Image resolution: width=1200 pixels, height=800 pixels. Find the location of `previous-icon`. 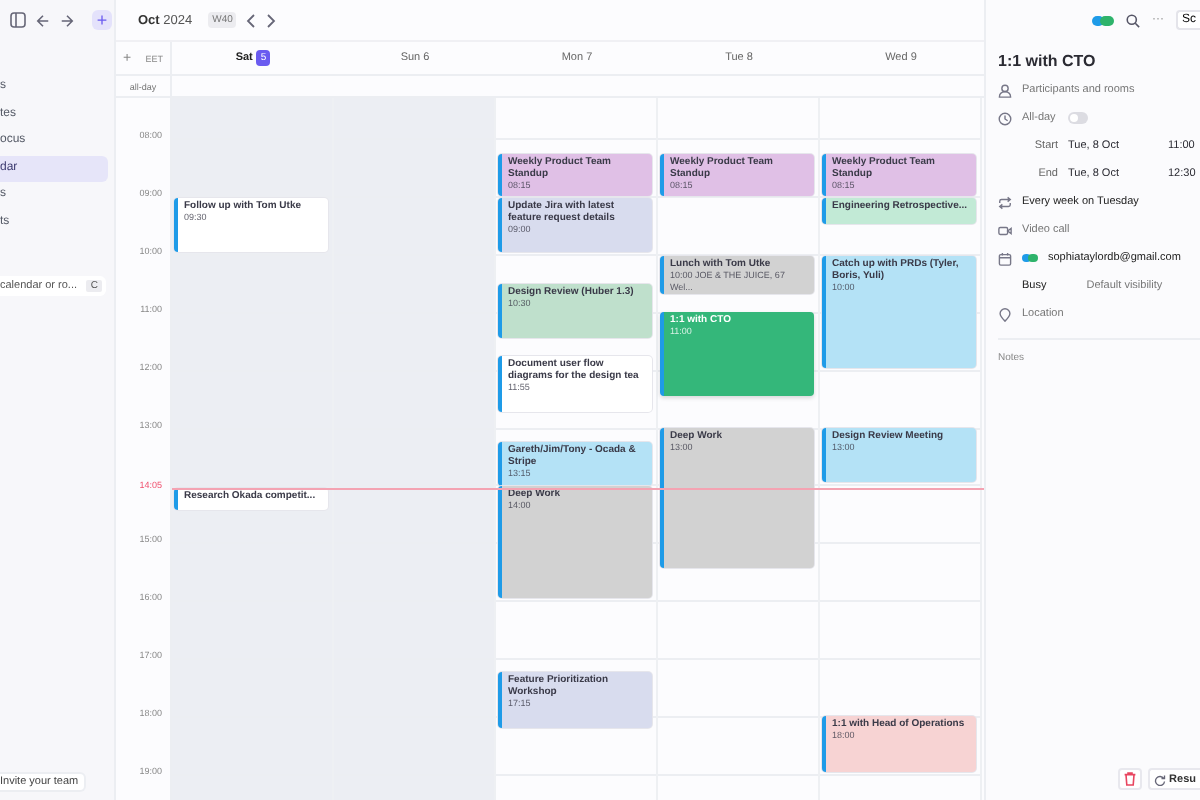

previous-icon is located at coordinates (251, 20).